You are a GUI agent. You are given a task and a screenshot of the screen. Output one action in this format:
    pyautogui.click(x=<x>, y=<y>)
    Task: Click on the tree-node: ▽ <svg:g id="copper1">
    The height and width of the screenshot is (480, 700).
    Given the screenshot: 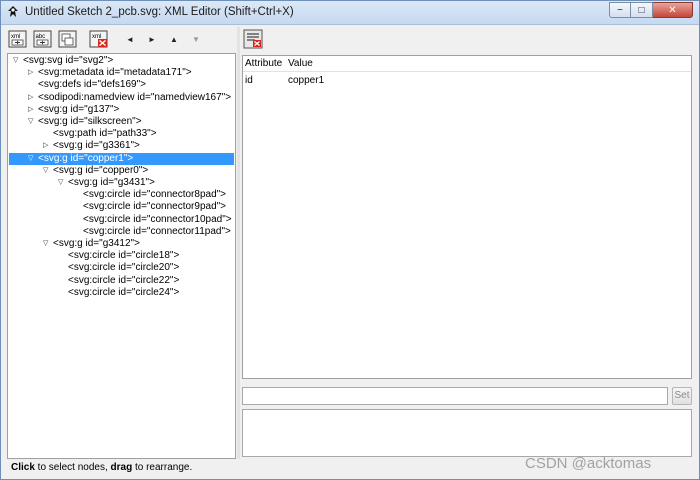 What is the action you would take?
    pyautogui.click(x=121, y=158)
    